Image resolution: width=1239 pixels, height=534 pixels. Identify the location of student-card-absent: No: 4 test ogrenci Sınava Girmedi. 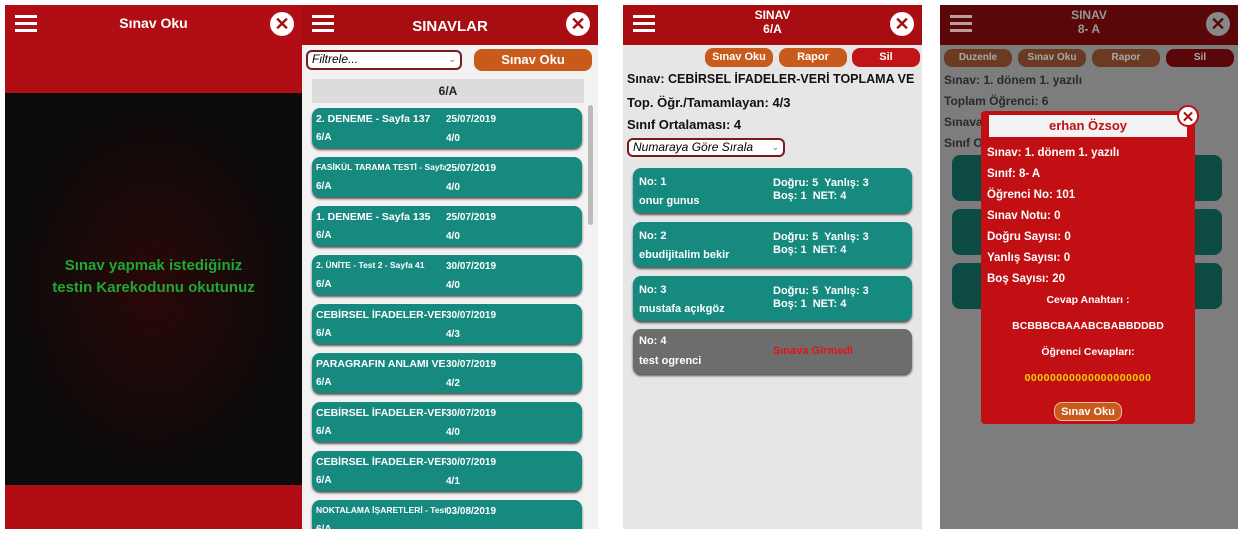
(772, 351).